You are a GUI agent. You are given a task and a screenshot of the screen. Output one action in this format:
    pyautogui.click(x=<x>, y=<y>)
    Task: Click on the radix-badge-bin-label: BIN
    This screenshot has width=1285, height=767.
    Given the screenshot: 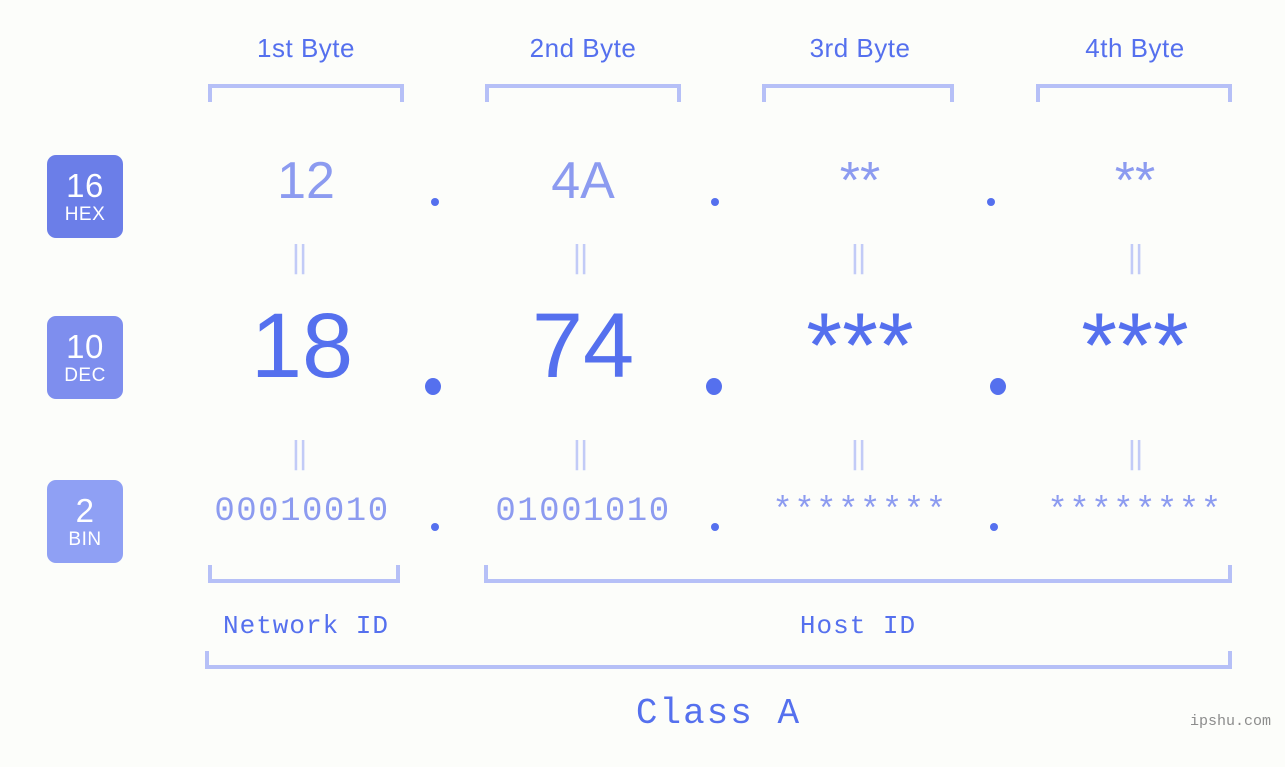 What is the action you would take?
    pyautogui.click(x=85, y=539)
    